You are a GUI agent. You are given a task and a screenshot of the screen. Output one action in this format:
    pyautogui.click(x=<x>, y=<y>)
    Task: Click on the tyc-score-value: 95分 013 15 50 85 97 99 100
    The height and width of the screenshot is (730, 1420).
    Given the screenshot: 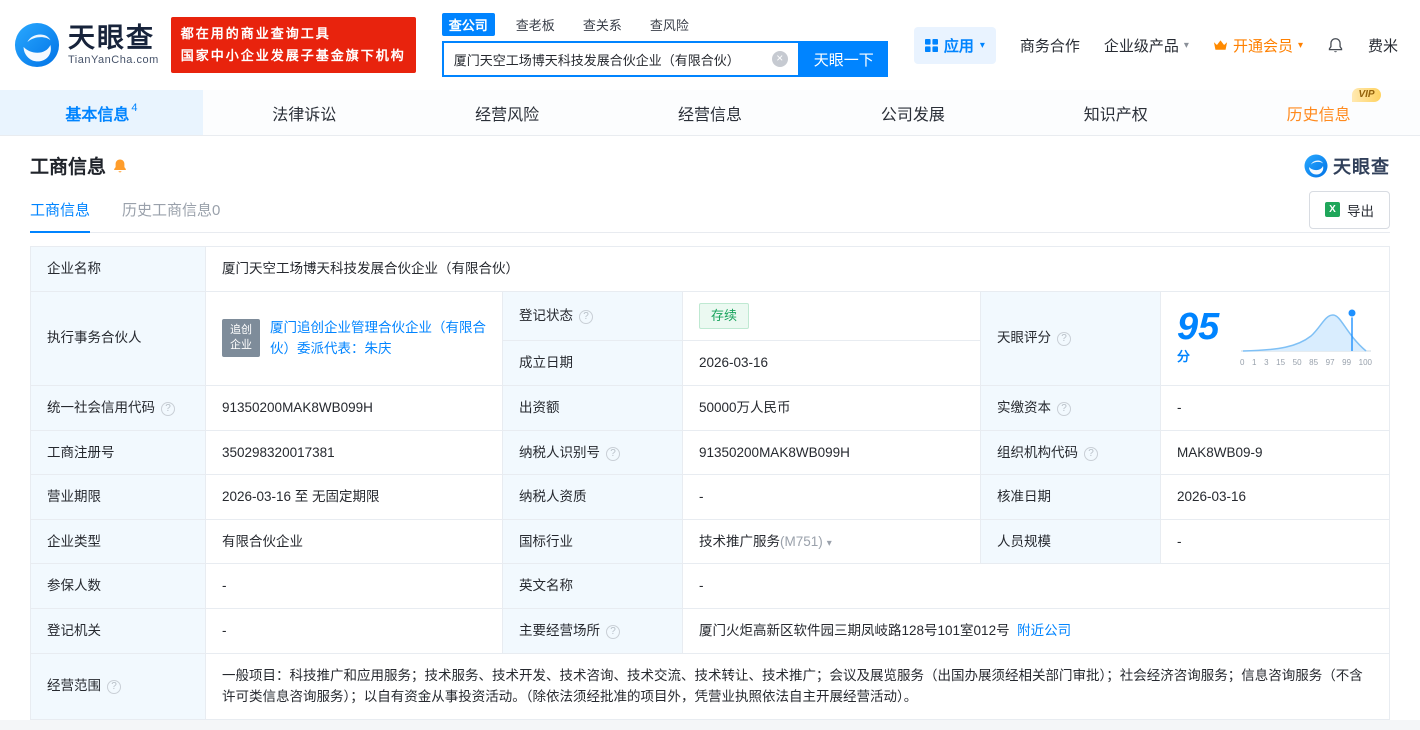 What is the action you would take?
    pyautogui.click(x=1275, y=338)
    